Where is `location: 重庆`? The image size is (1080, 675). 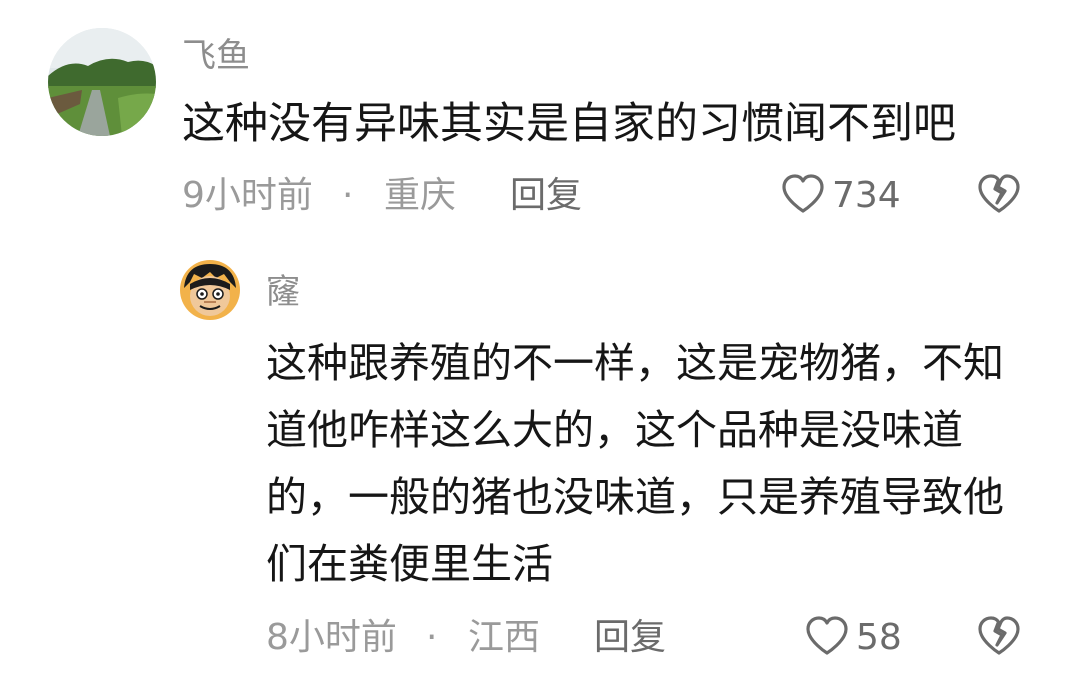
location: 重庆 is located at coordinates (420, 195).